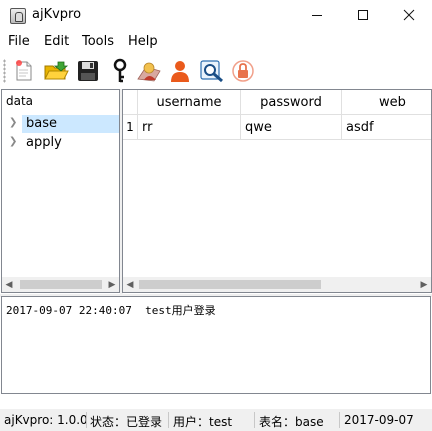  I want to click on minimize-button, so click(317, 15).